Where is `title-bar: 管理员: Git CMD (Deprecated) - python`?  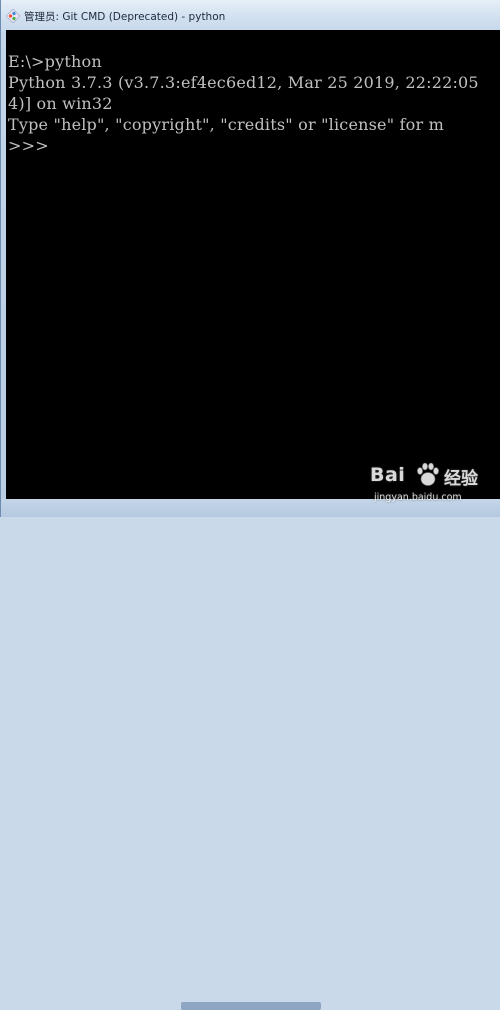
title-bar: 管理员: Git CMD (Deprecated) - python is located at coordinates (250, 16).